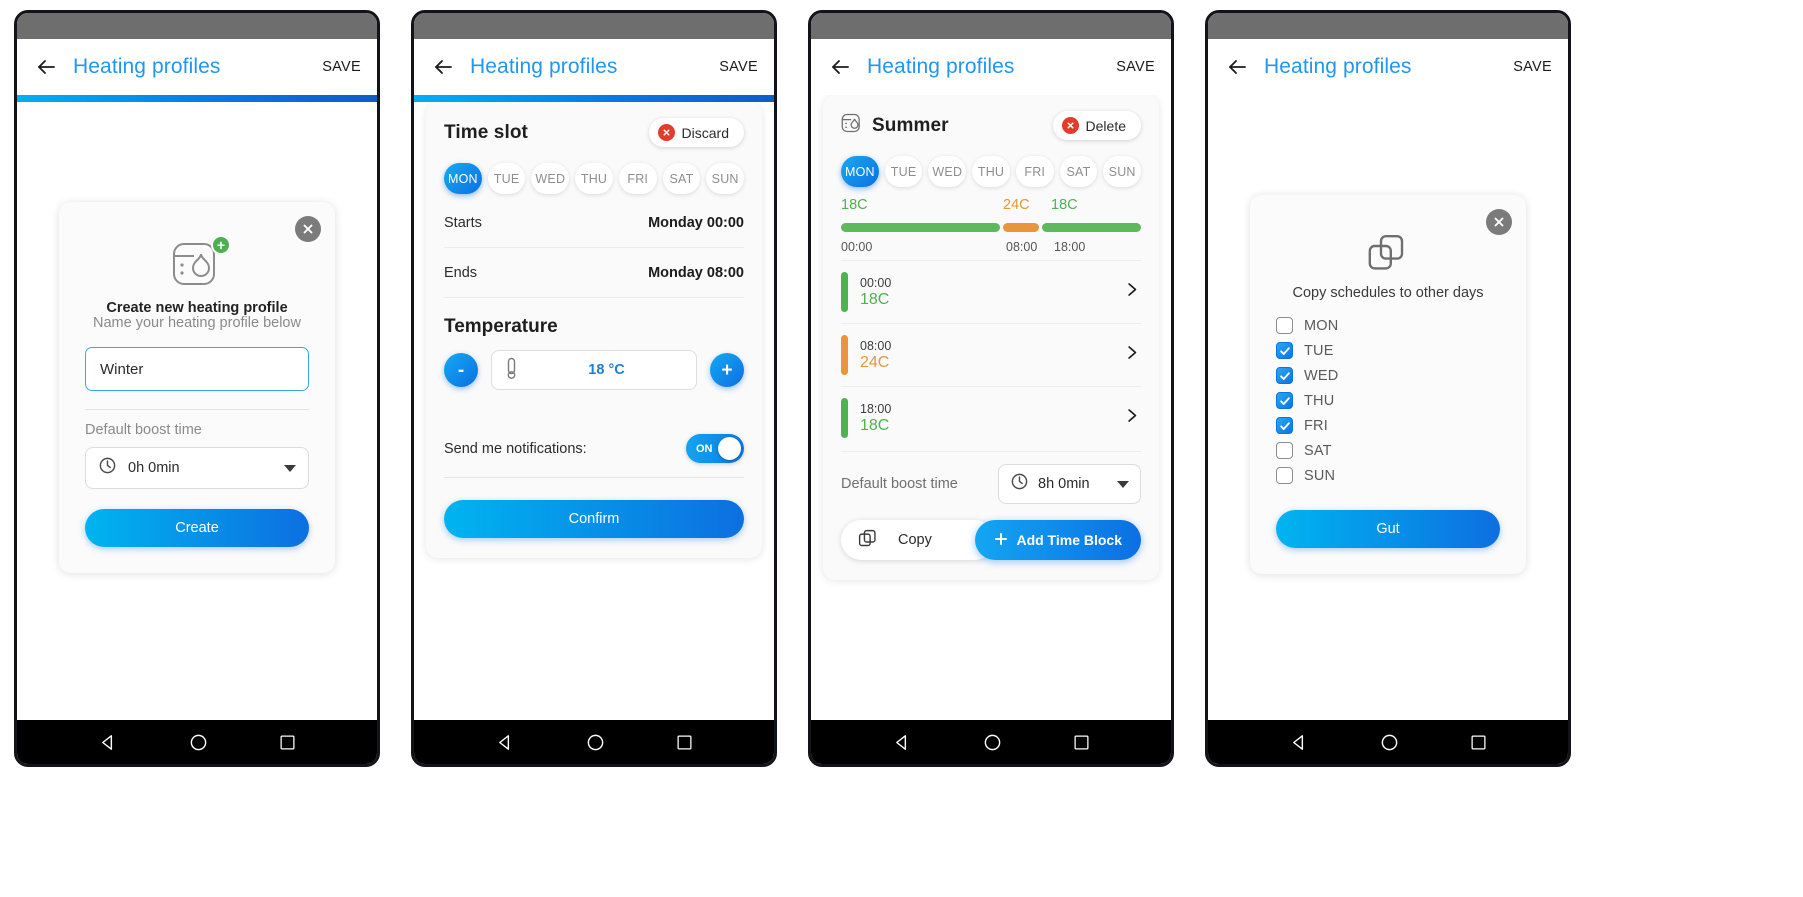 The image size is (1803, 897). What do you see at coordinates (143, 430) in the screenshot?
I see `boost-time-label: Default boost time` at bounding box center [143, 430].